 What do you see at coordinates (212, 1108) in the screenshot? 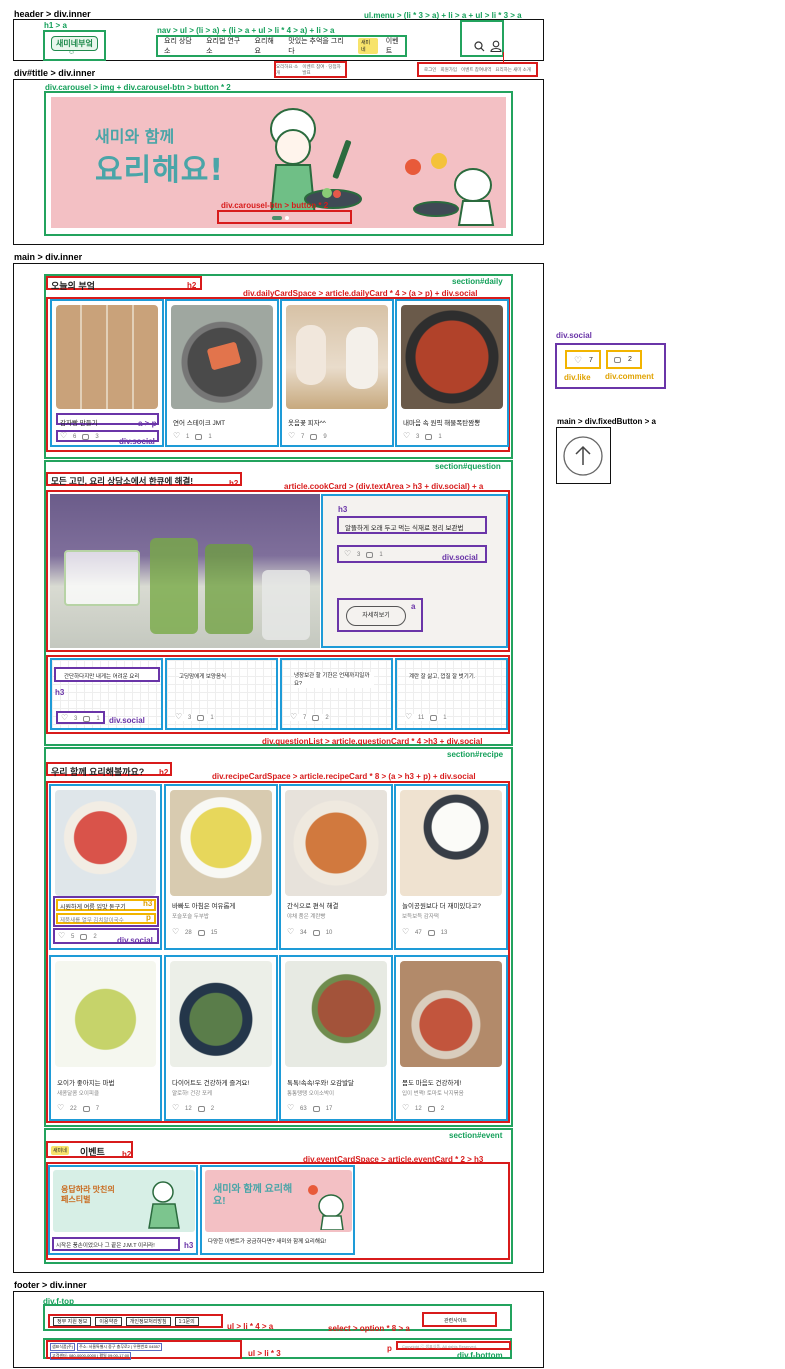
I see `comment-count: 2` at bounding box center [212, 1108].